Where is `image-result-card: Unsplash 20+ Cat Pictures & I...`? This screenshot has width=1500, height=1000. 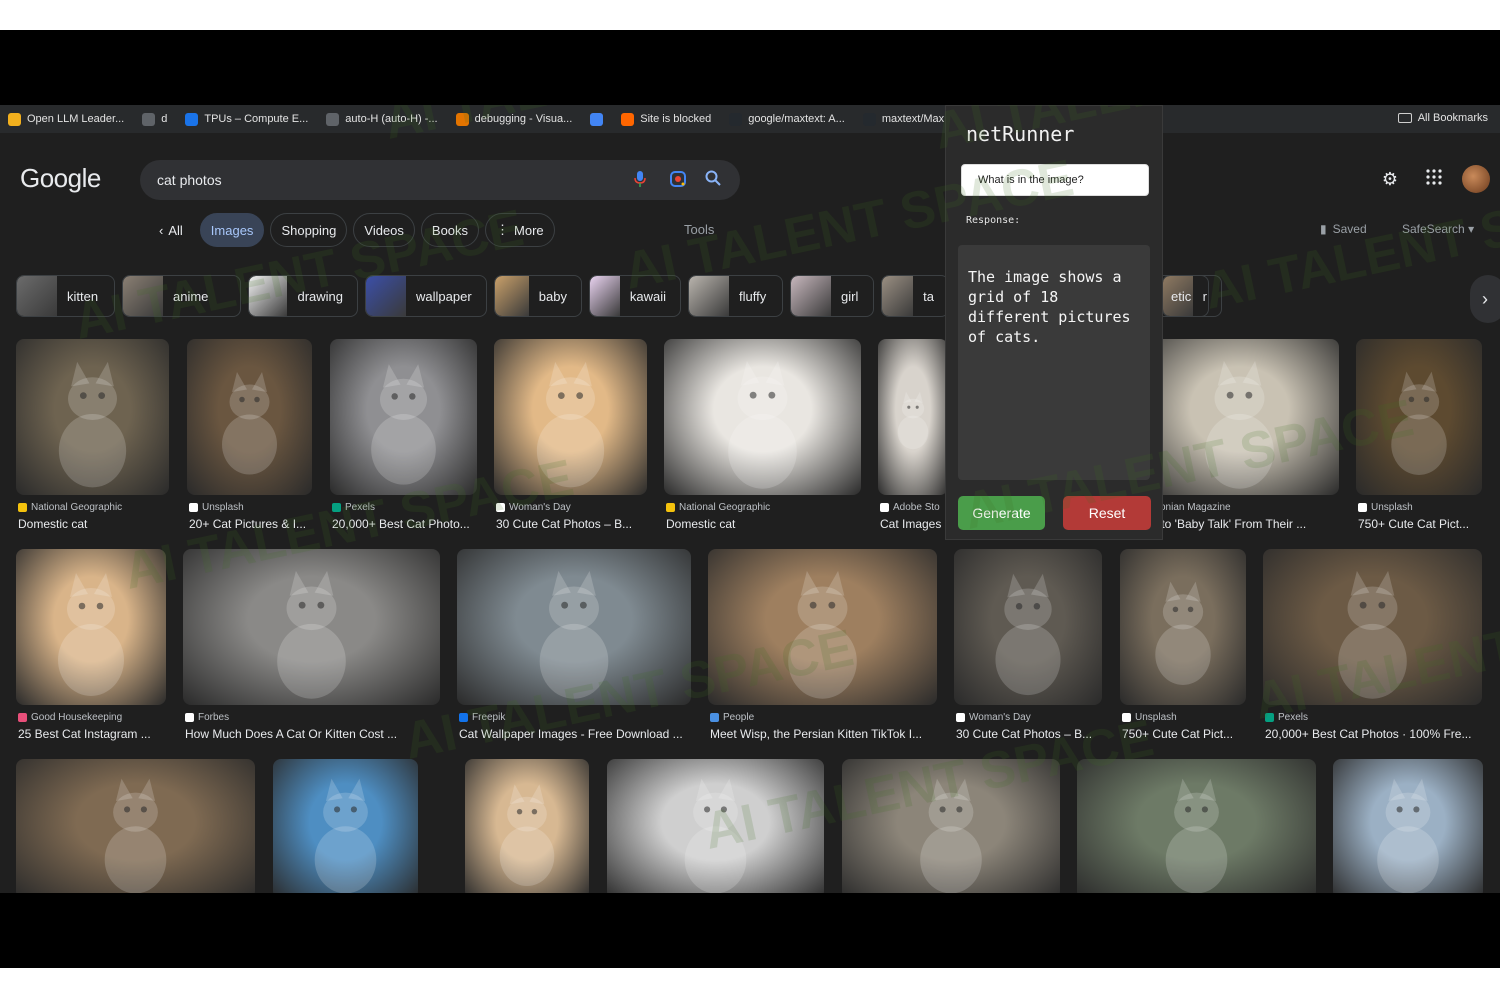 image-result-card: Unsplash 20+ Cat Pictures & I... is located at coordinates (249, 437).